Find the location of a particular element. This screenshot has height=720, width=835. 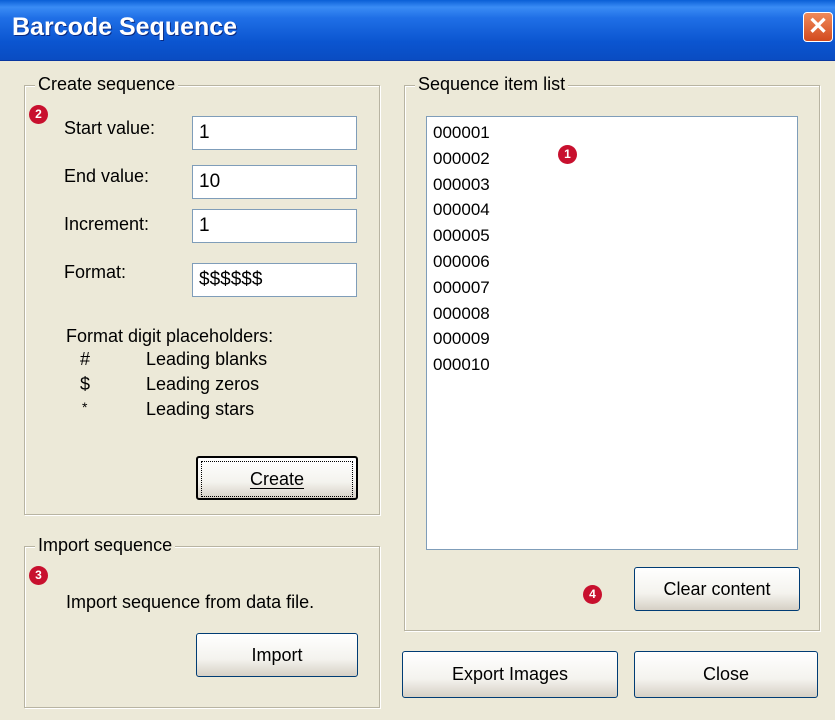

list-item: 000004 is located at coordinates (612, 210).